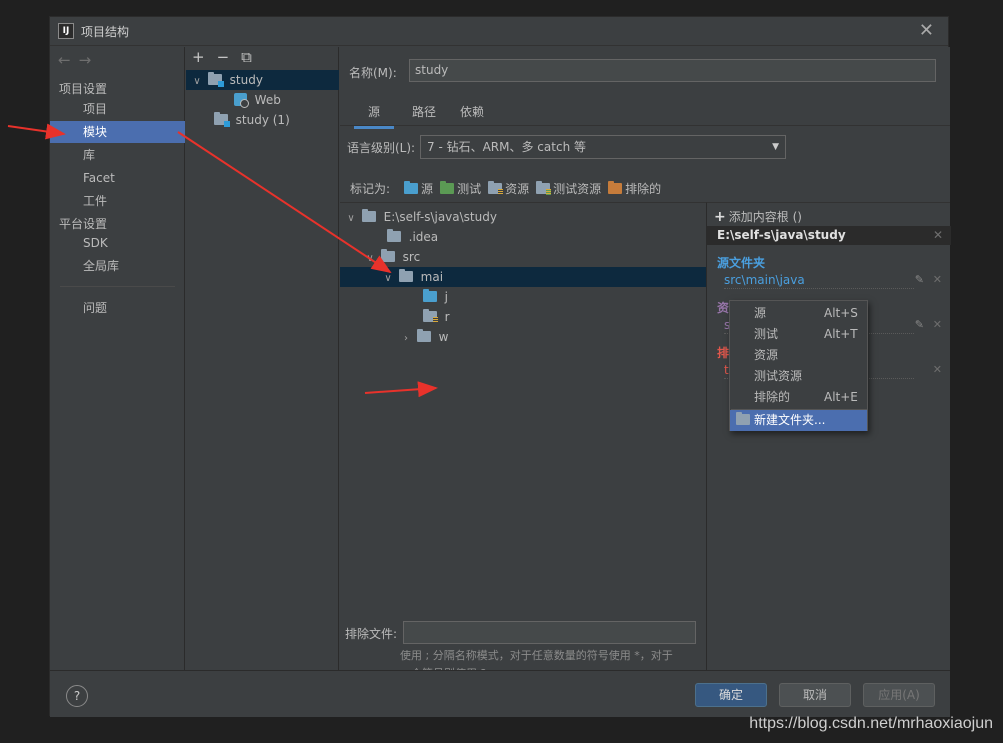 The width and height of the screenshot is (1003, 743). I want to click on menu-item-test-resources: 测试资源, so click(798, 376).